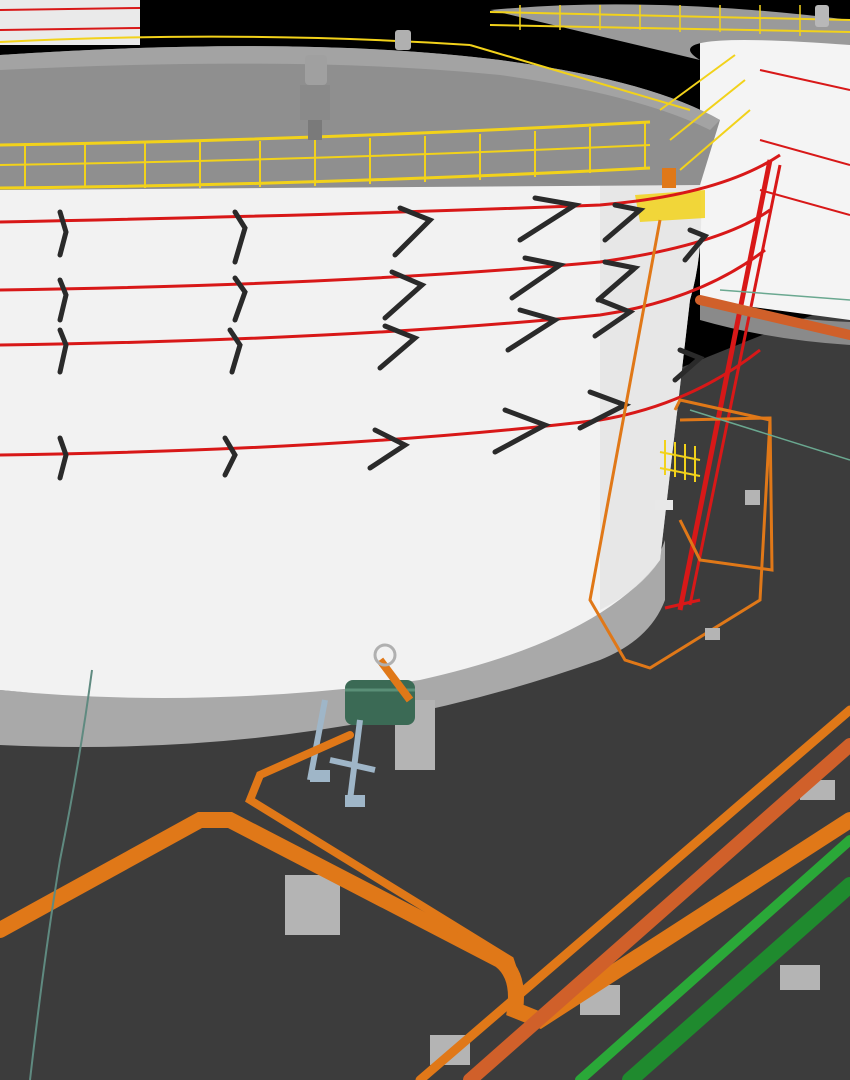 The width and height of the screenshot is (850, 1080). Describe the element at coordinates (664, 505) in the screenshot. I see `valve-white-icon` at that location.